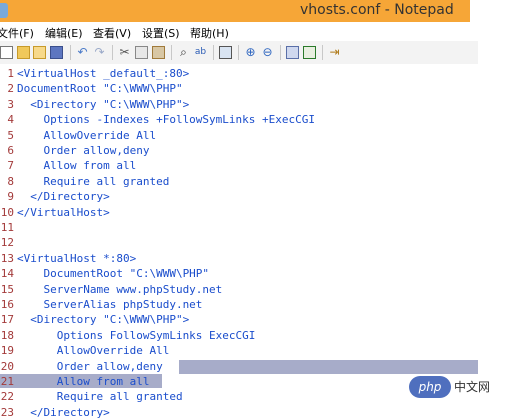 The width and height of the screenshot is (505, 420). What do you see at coordinates (7, 243) in the screenshot?
I see `line-number: 12` at bounding box center [7, 243].